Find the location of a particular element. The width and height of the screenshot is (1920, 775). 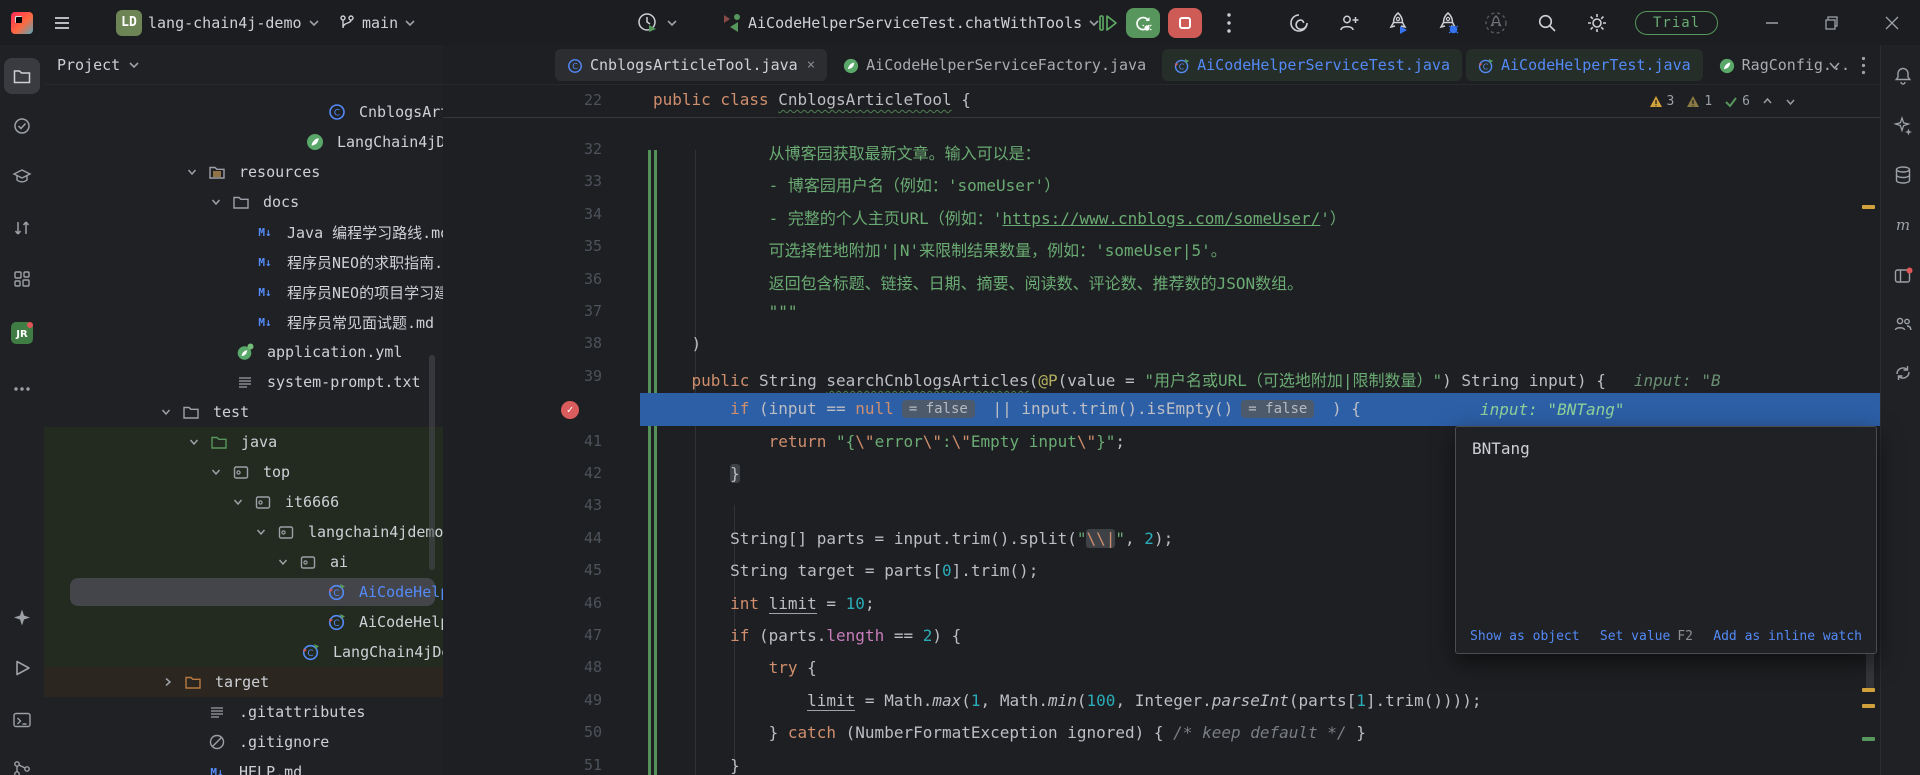

project-tree-scrollbar is located at coordinates (432, 462).